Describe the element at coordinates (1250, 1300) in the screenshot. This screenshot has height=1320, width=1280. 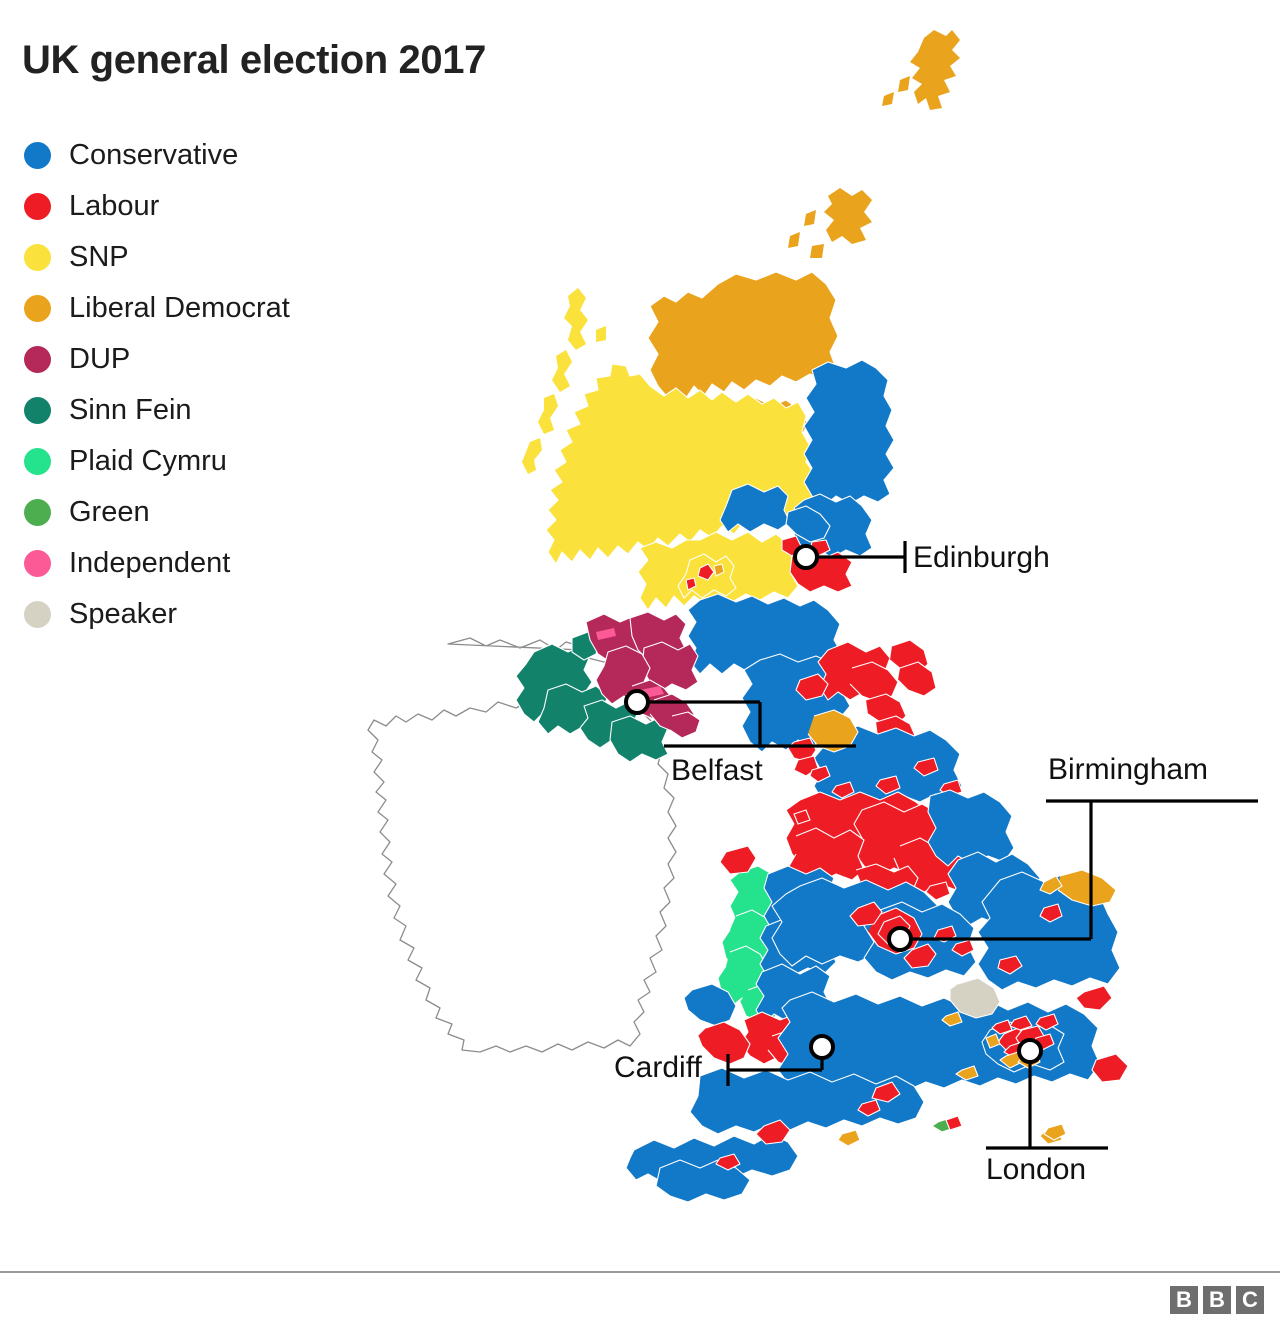
I see `bbc-logo-letter-3: C` at that location.